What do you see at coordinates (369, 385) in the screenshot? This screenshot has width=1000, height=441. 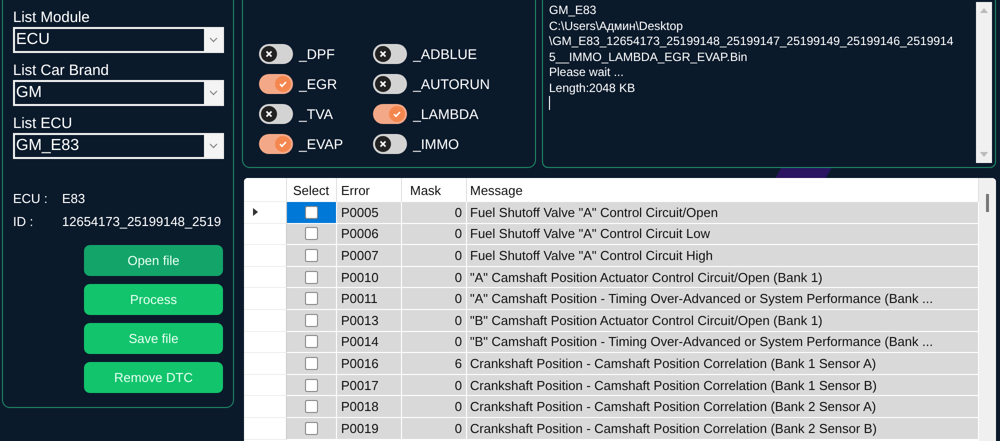 I see `table-cell: P0017` at bounding box center [369, 385].